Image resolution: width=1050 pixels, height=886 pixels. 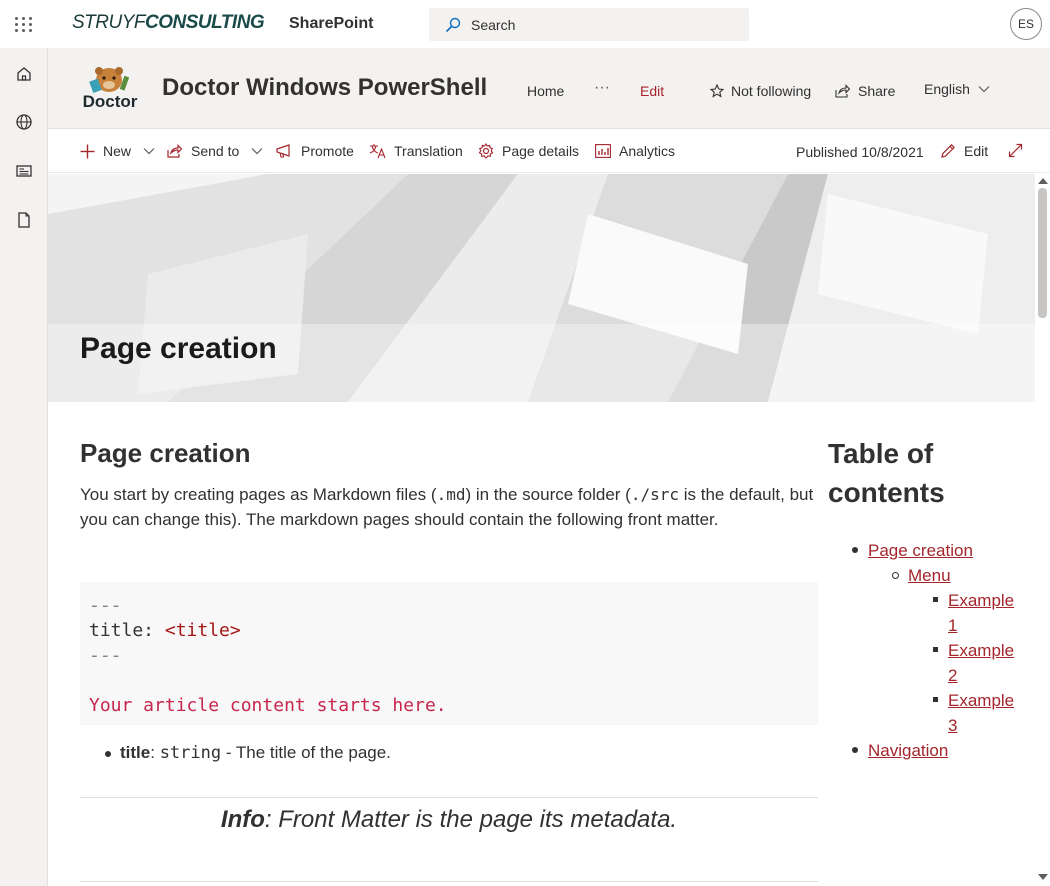 What do you see at coordinates (976, 151) in the screenshot?
I see `edit-page-label: Edit` at bounding box center [976, 151].